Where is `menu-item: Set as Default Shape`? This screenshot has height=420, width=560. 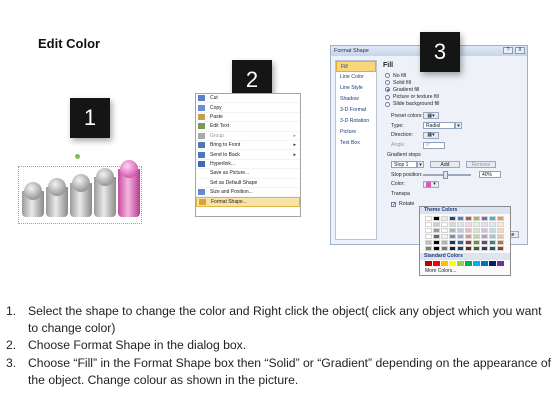
menu-item: Set as Default Shape is located at coordinates (248, 183).